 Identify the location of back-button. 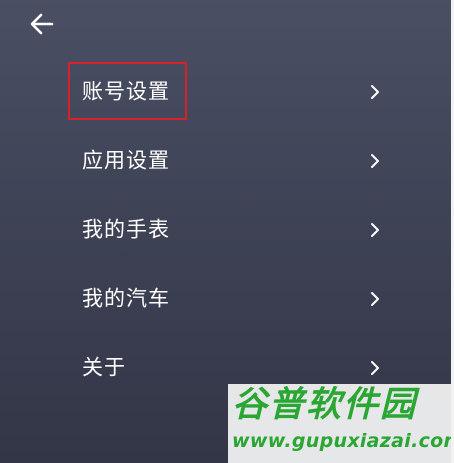
(42, 24).